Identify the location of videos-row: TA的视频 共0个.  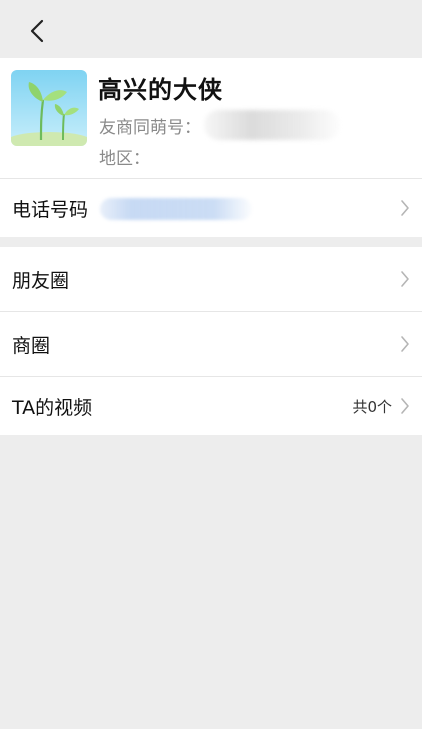
(211, 406).